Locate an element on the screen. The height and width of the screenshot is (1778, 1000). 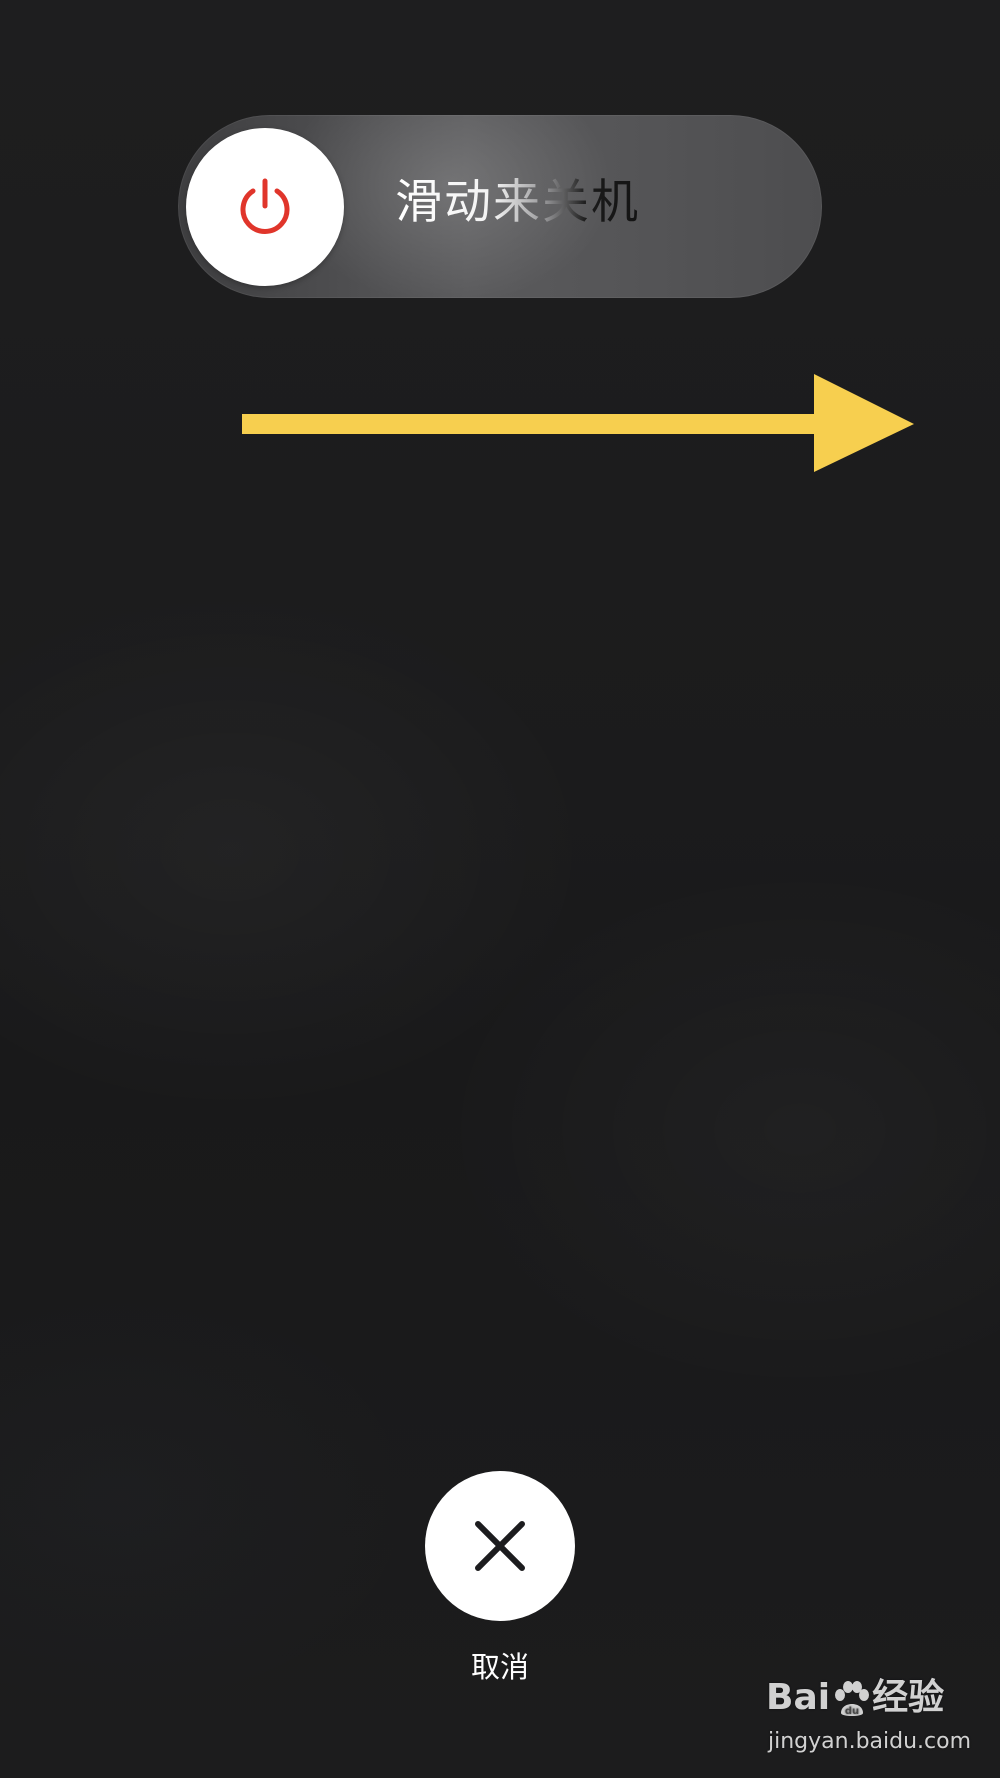
baidu-jingyan-watermark: Bai du 经验 jingyan.baidu.com is located at coordinates (868, 1718).